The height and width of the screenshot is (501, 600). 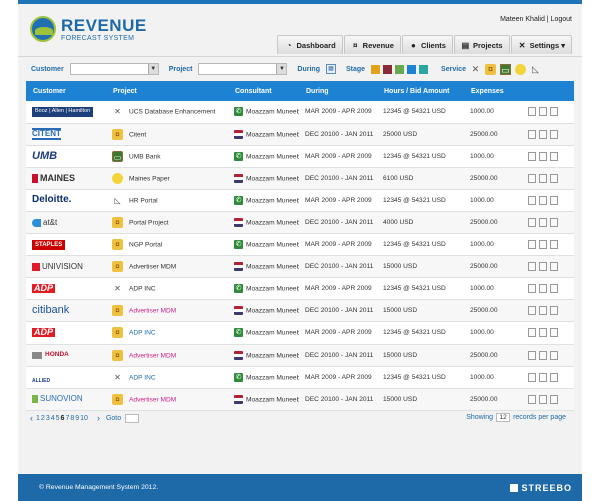 What do you see at coordinates (145, 244) in the screenshot?
I see `project-name: NGP Portal` at bounding box center [145, 244].